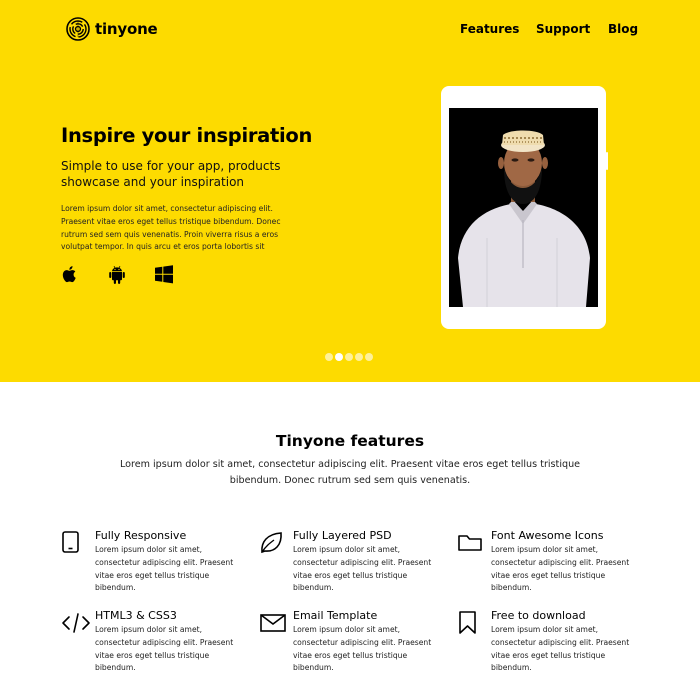  I want to click on tablet-icon, so click(70, 542).